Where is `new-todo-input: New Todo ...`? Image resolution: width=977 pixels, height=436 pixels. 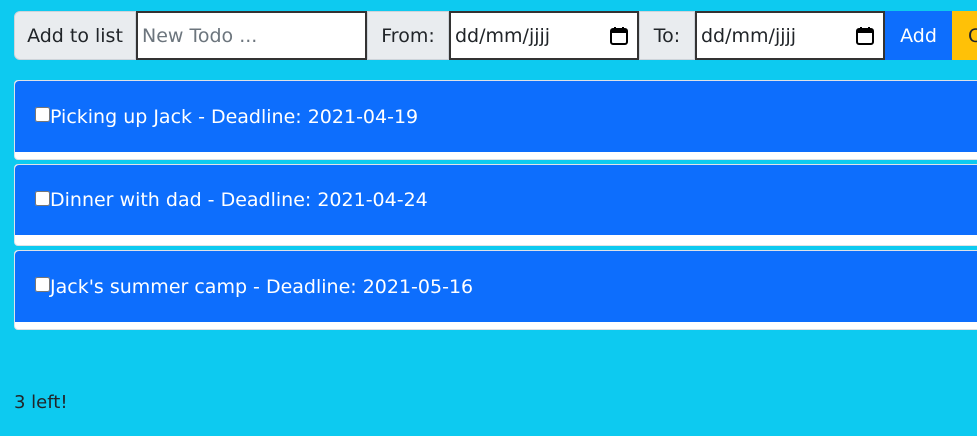
new-todo-input: New Todo ... is located at coordinates (251, 35).